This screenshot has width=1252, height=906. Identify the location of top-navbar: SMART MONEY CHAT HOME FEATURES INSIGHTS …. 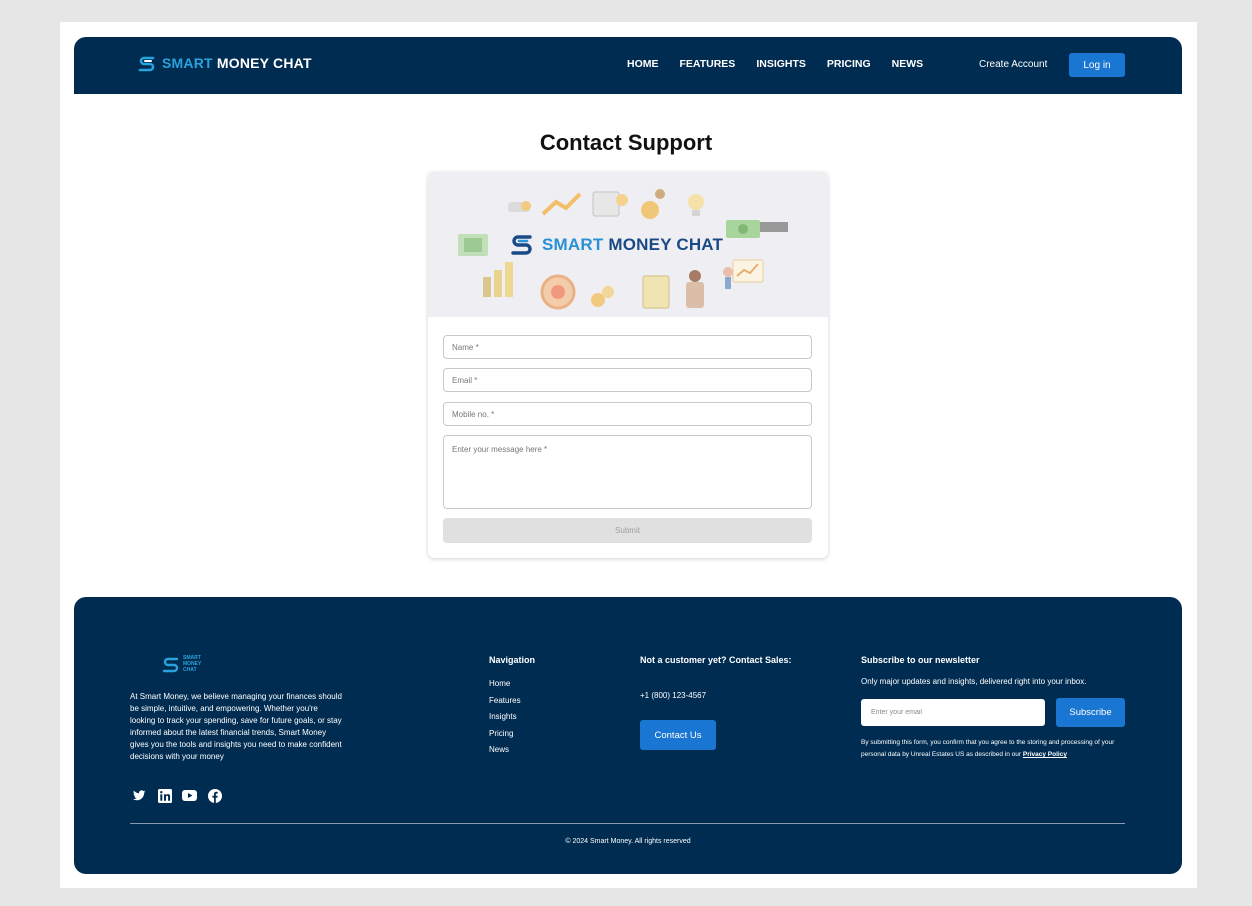
(628, 65).